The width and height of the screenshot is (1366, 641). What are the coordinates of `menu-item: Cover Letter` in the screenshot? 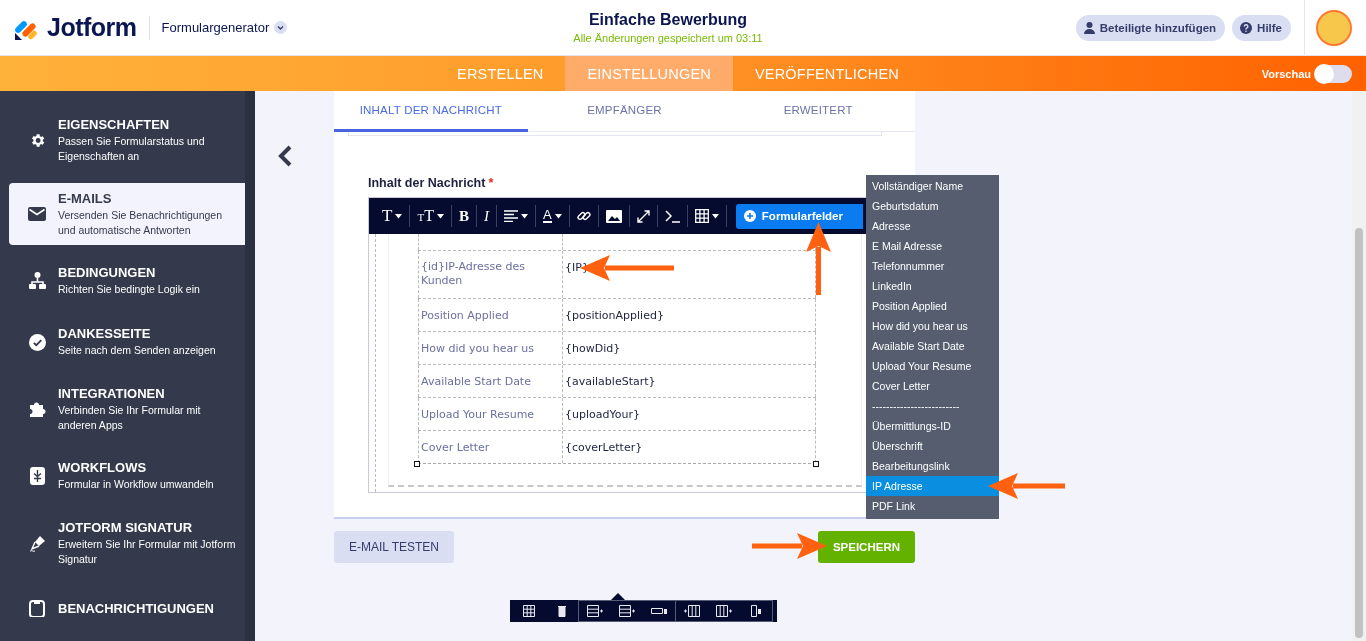 It's located at (932, 386).